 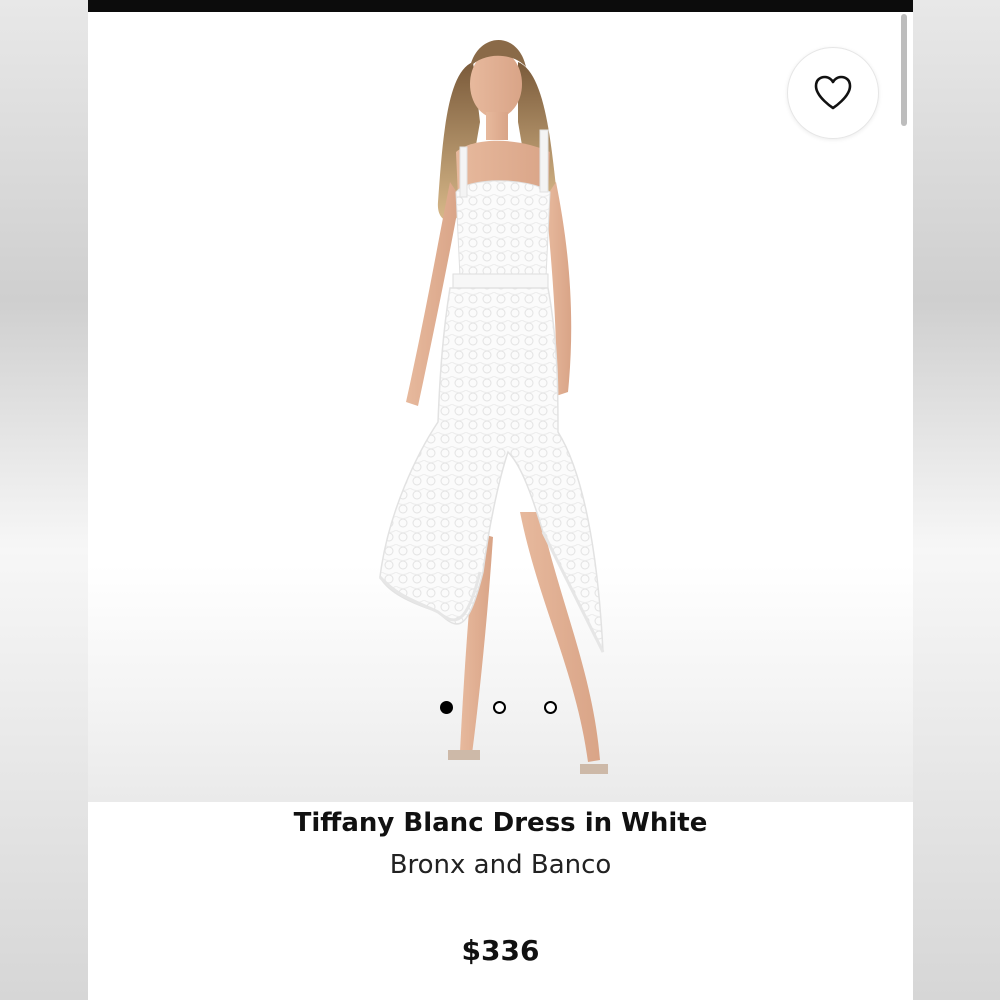 What do you see at coordinates (904, 70) in the screenshot?
I see `scrollbar` at bounding box center [904, 70].